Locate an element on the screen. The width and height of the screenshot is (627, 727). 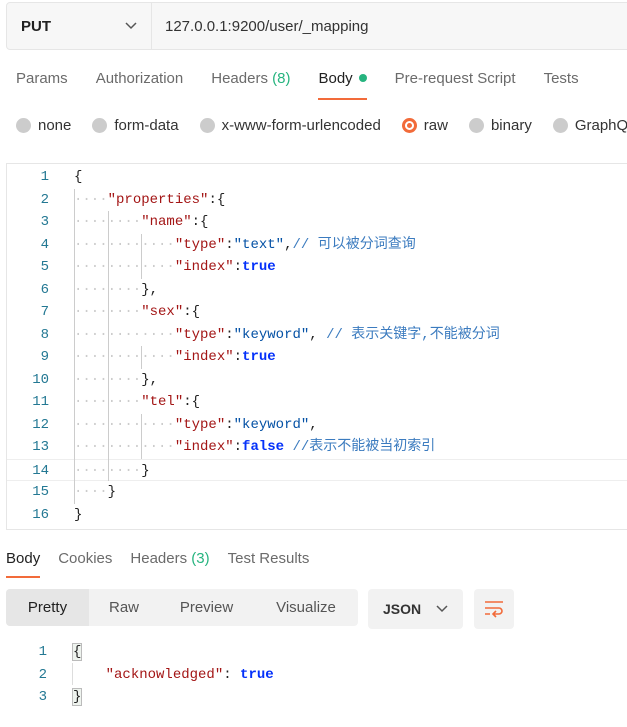
code-line: 5 ············"index":true is located at coordinates (317, 267).